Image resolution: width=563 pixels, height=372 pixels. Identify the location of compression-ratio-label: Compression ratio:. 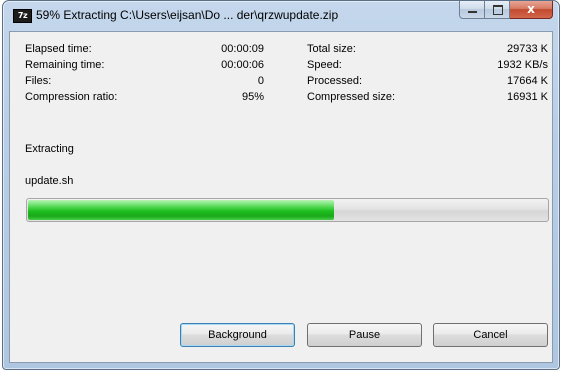
(71, 97).